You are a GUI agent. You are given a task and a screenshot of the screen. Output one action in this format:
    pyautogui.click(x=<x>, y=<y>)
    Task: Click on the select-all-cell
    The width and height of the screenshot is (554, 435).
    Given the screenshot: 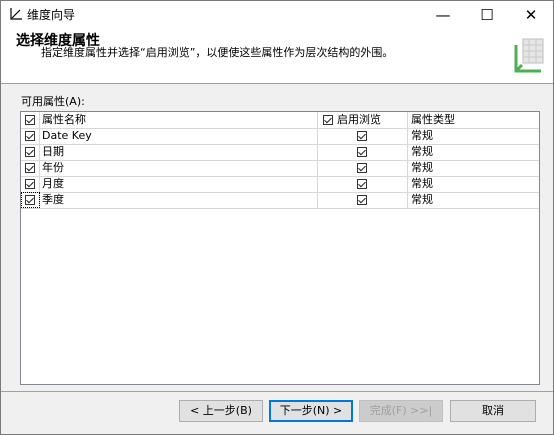 What is the action you would take?
    pyautogui.click(x=30, y=120)
    